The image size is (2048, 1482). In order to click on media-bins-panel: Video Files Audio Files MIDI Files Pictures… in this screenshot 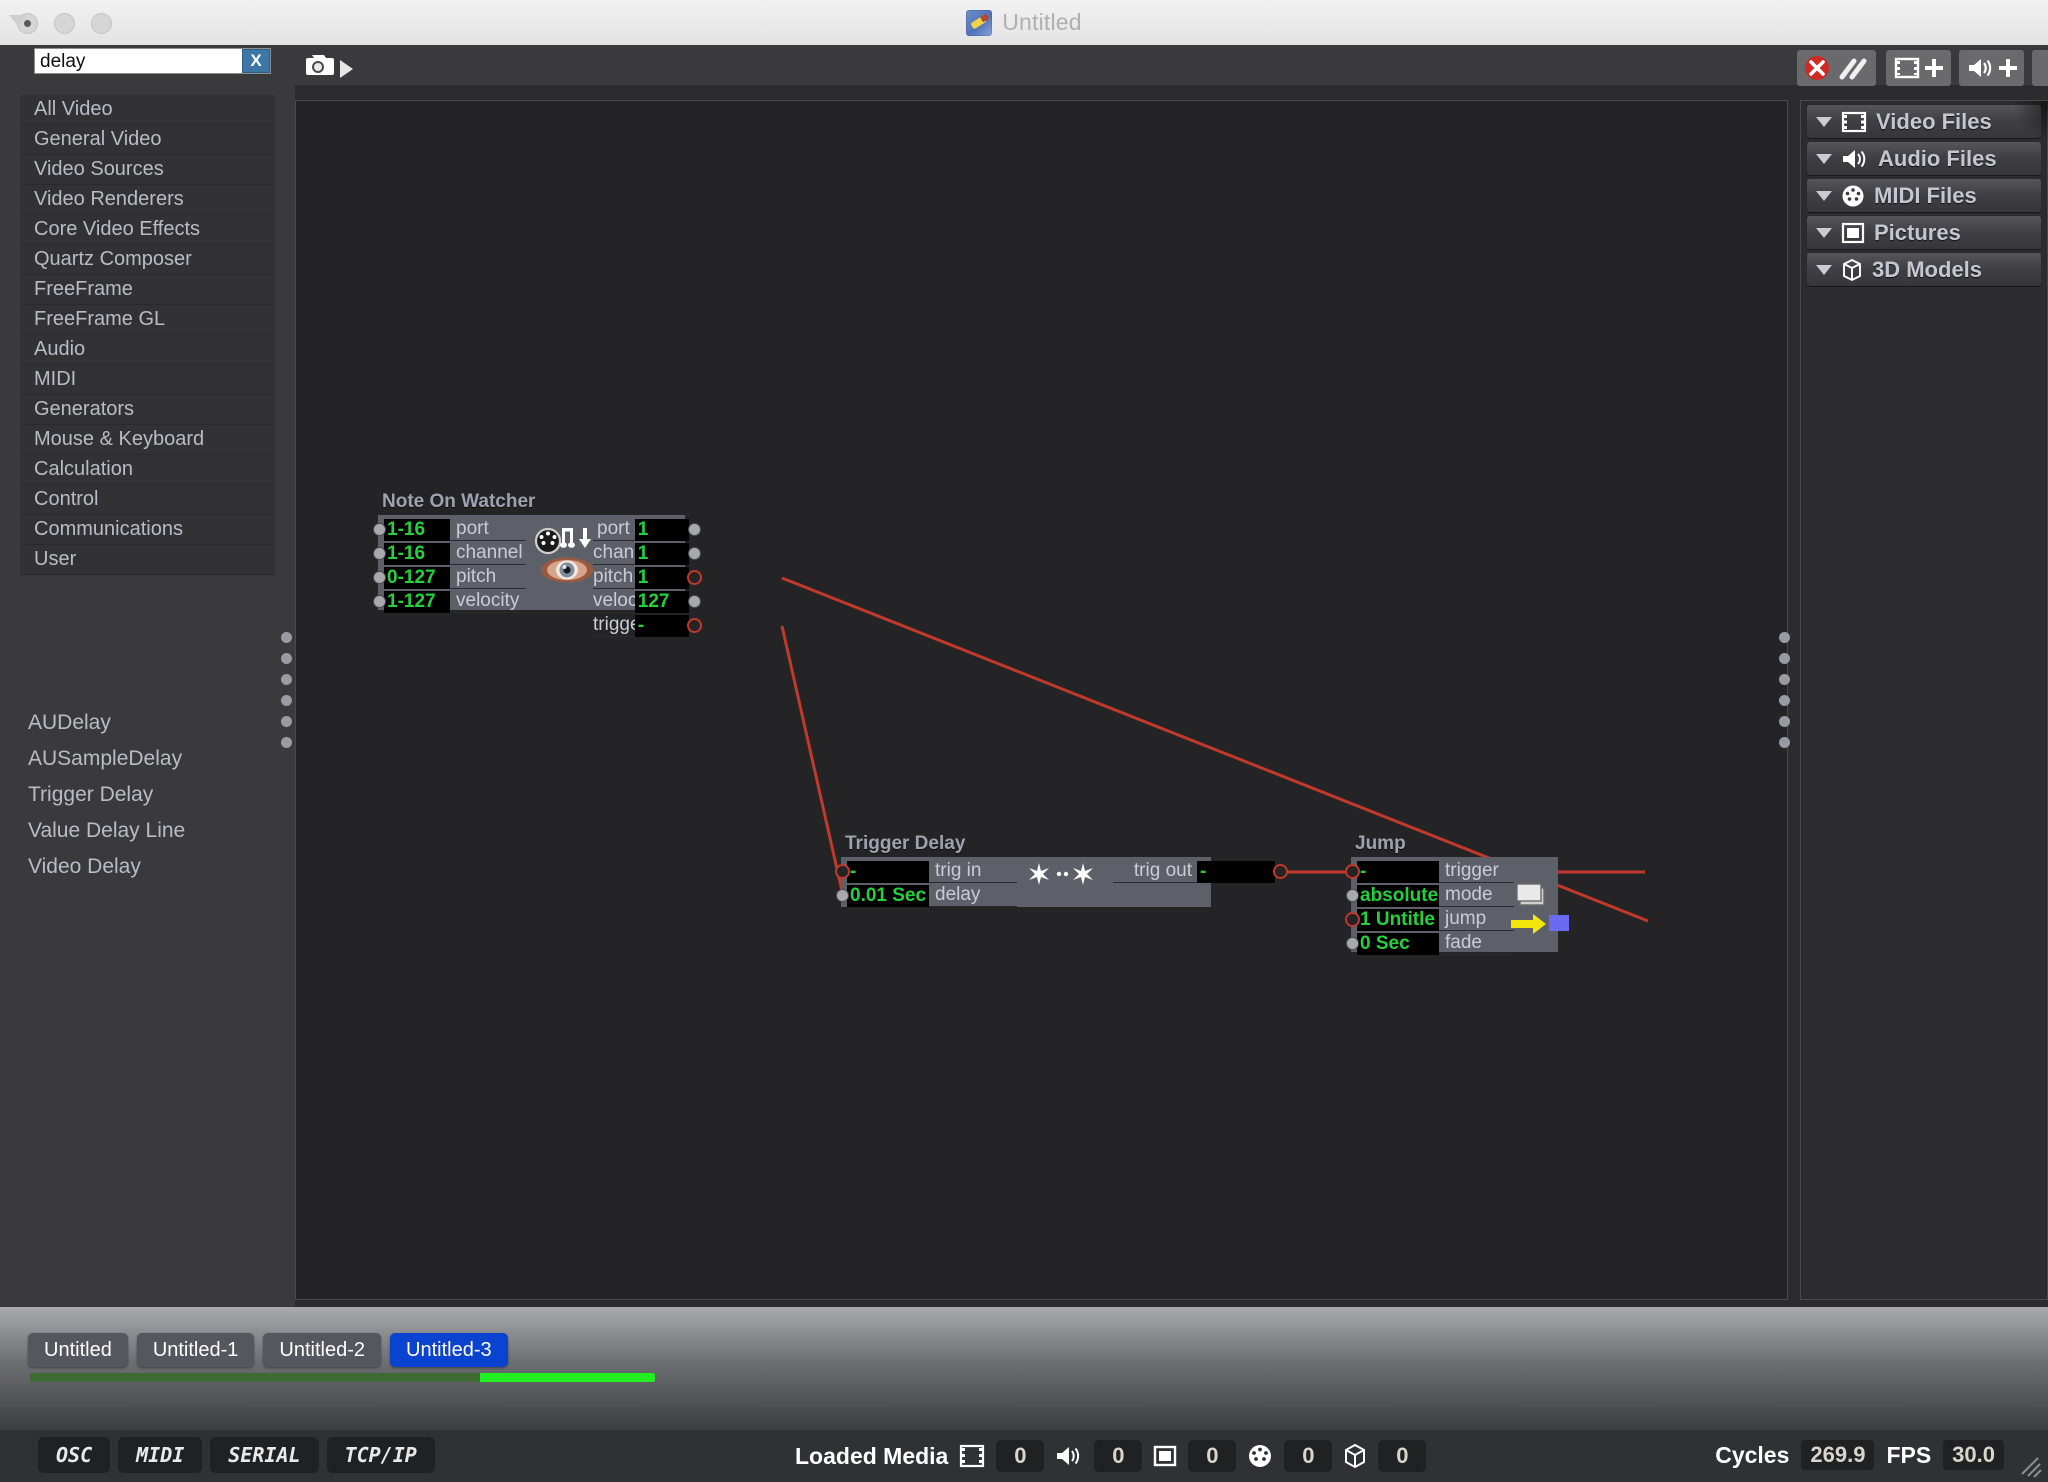, I will do `click(1924, 700)`.